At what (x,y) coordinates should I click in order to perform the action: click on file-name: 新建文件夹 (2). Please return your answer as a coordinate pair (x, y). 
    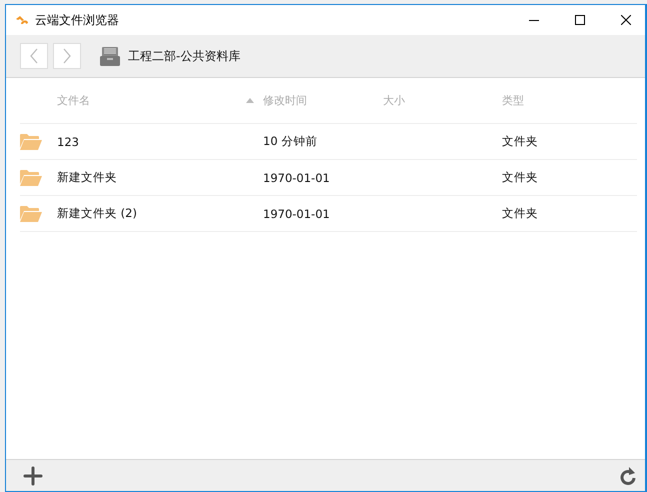
    Looking at the image, I should click on (147, 213).